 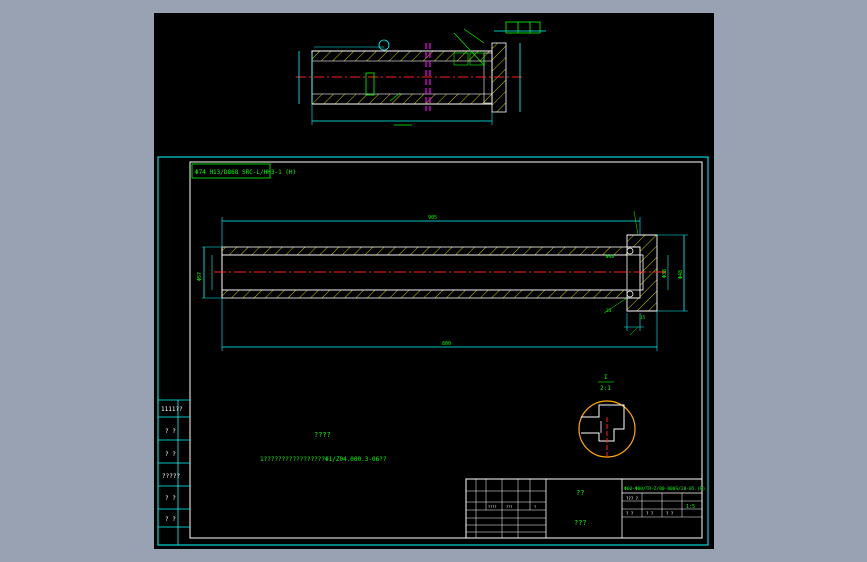 I want to click on notes-line: 1?????????????????Φ1/Z04.000.3-06??, so click(x=323, y=459).